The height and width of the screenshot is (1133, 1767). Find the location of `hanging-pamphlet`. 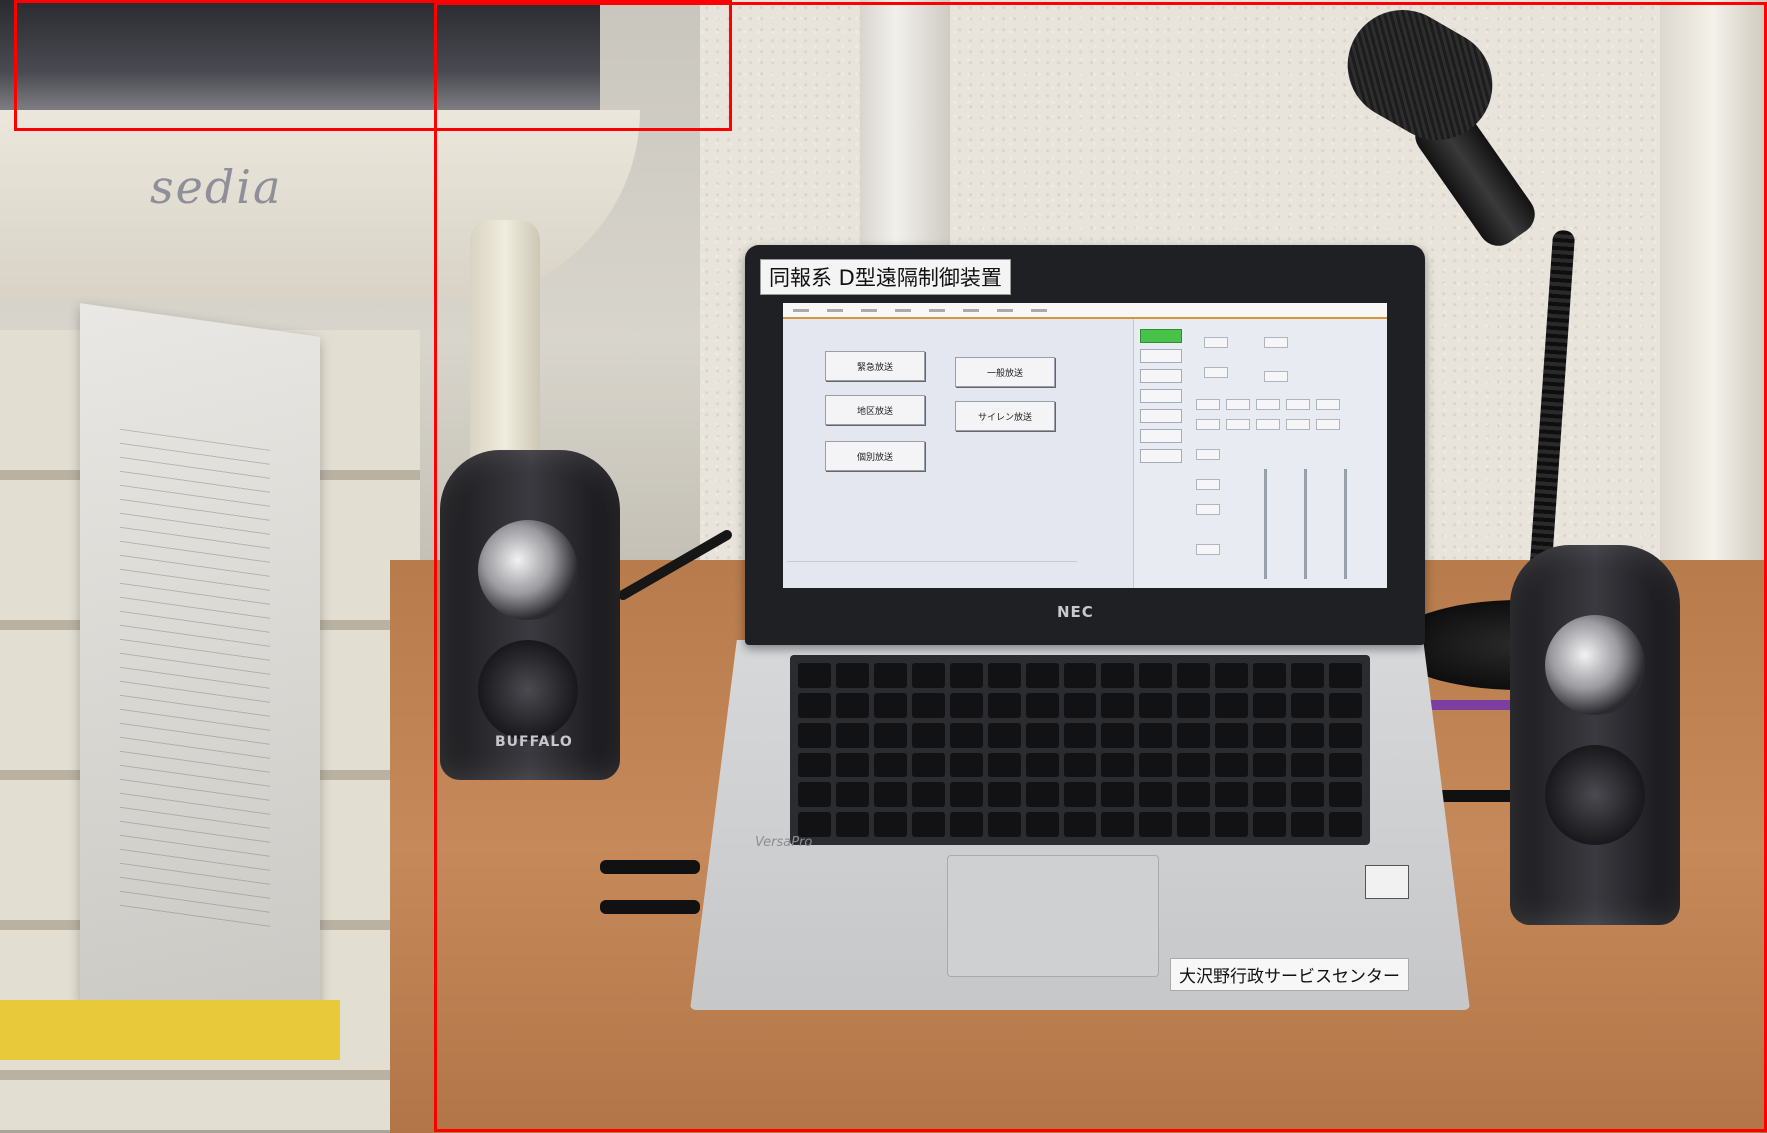

hanging-pamphlet is located at coordinates (200, 670).